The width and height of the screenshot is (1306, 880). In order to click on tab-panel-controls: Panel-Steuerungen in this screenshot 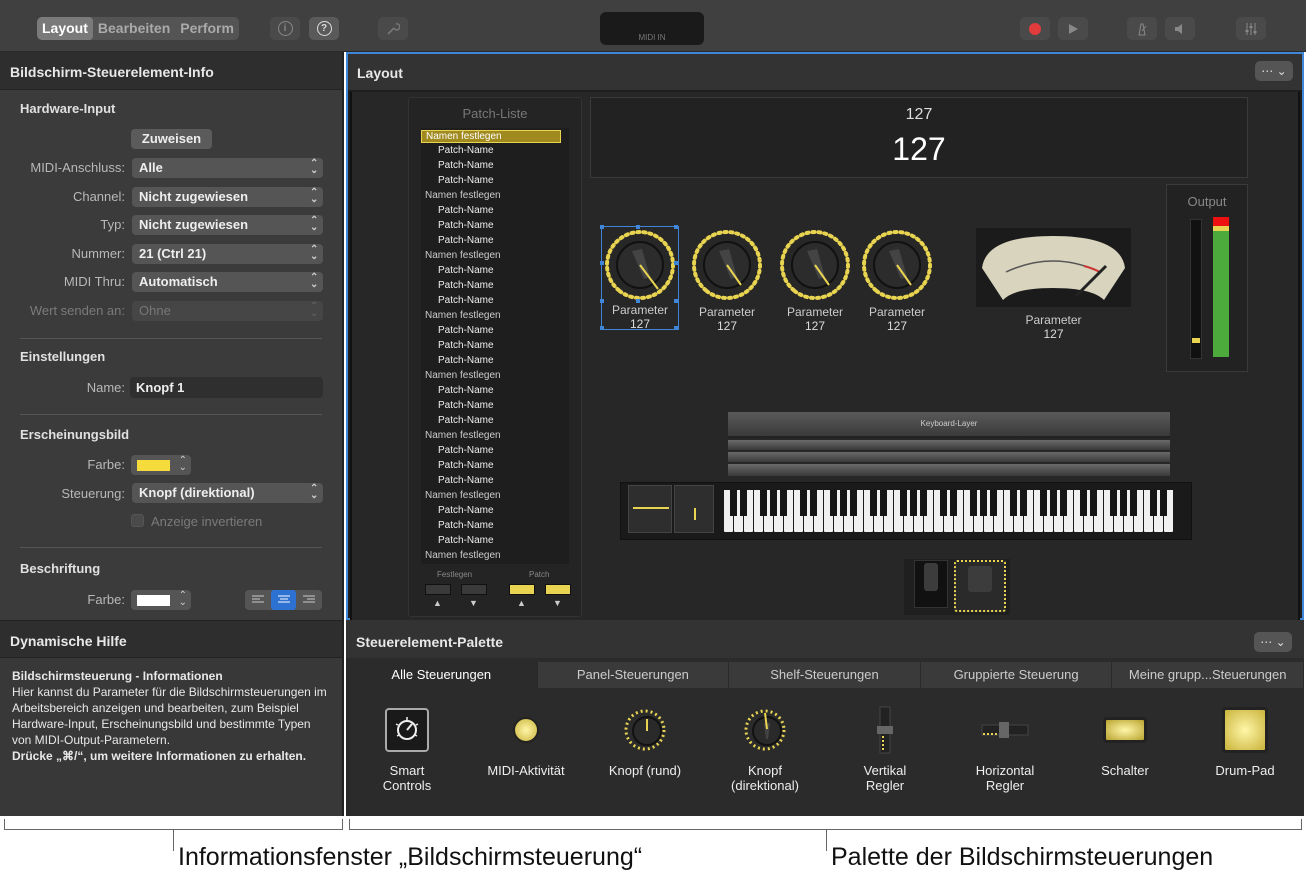, I will do `click(634, 675)`.